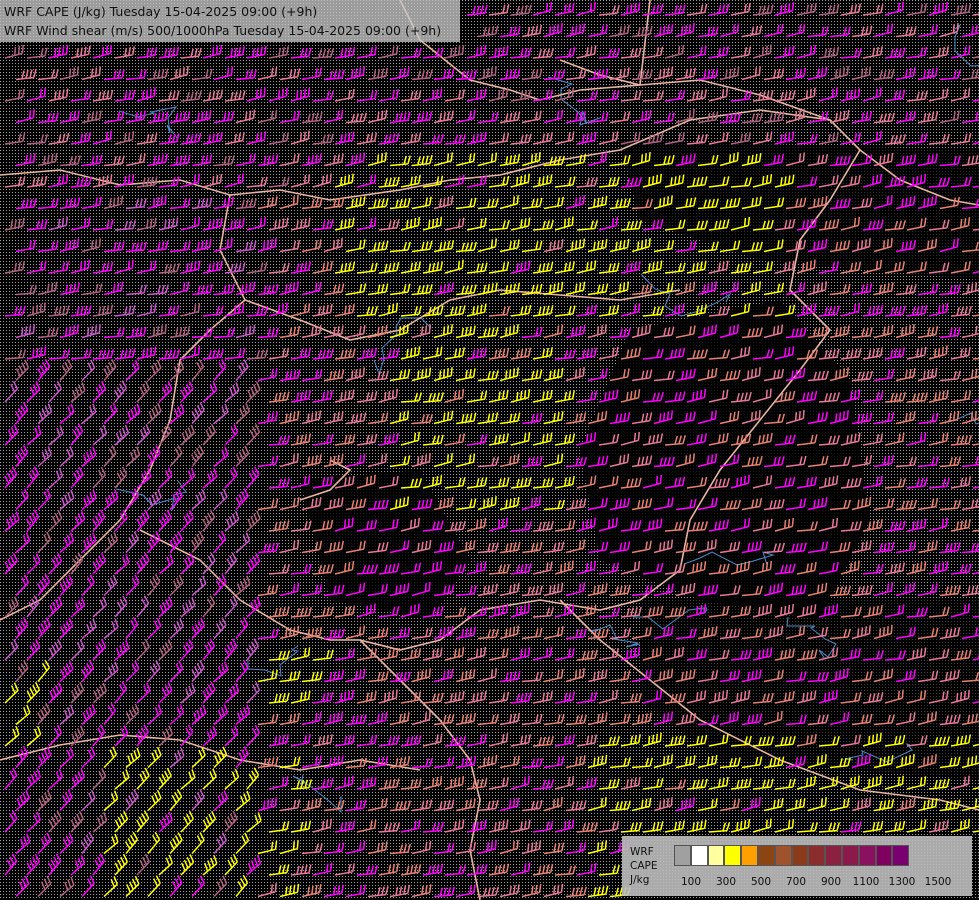  I want to click on legend-tick: 700, so click(796, 882).